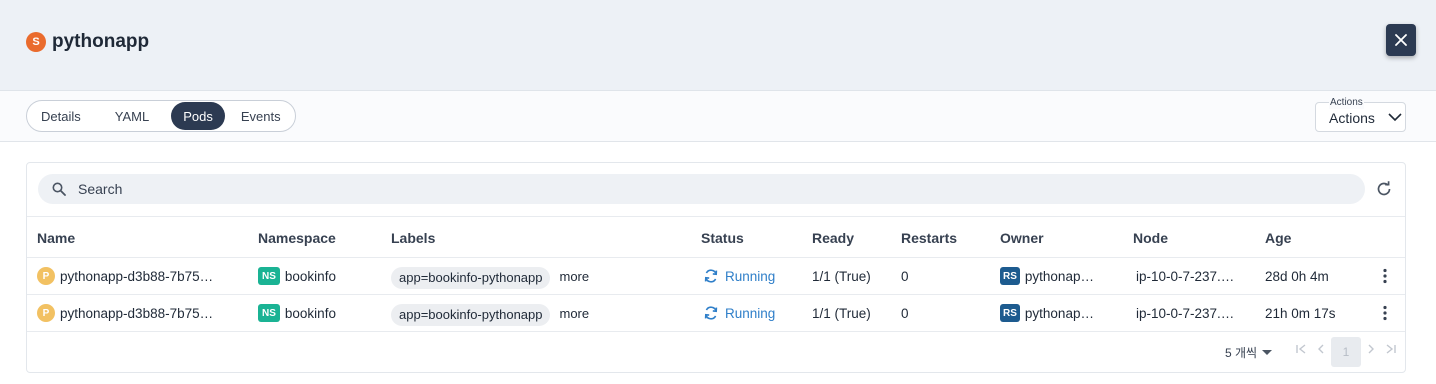 Image resolution: width=1436 pixels, height=384 pixels. Describe the element at coordinates (1301, 349) in the screenshot. I see `first-page-icon` at that location.